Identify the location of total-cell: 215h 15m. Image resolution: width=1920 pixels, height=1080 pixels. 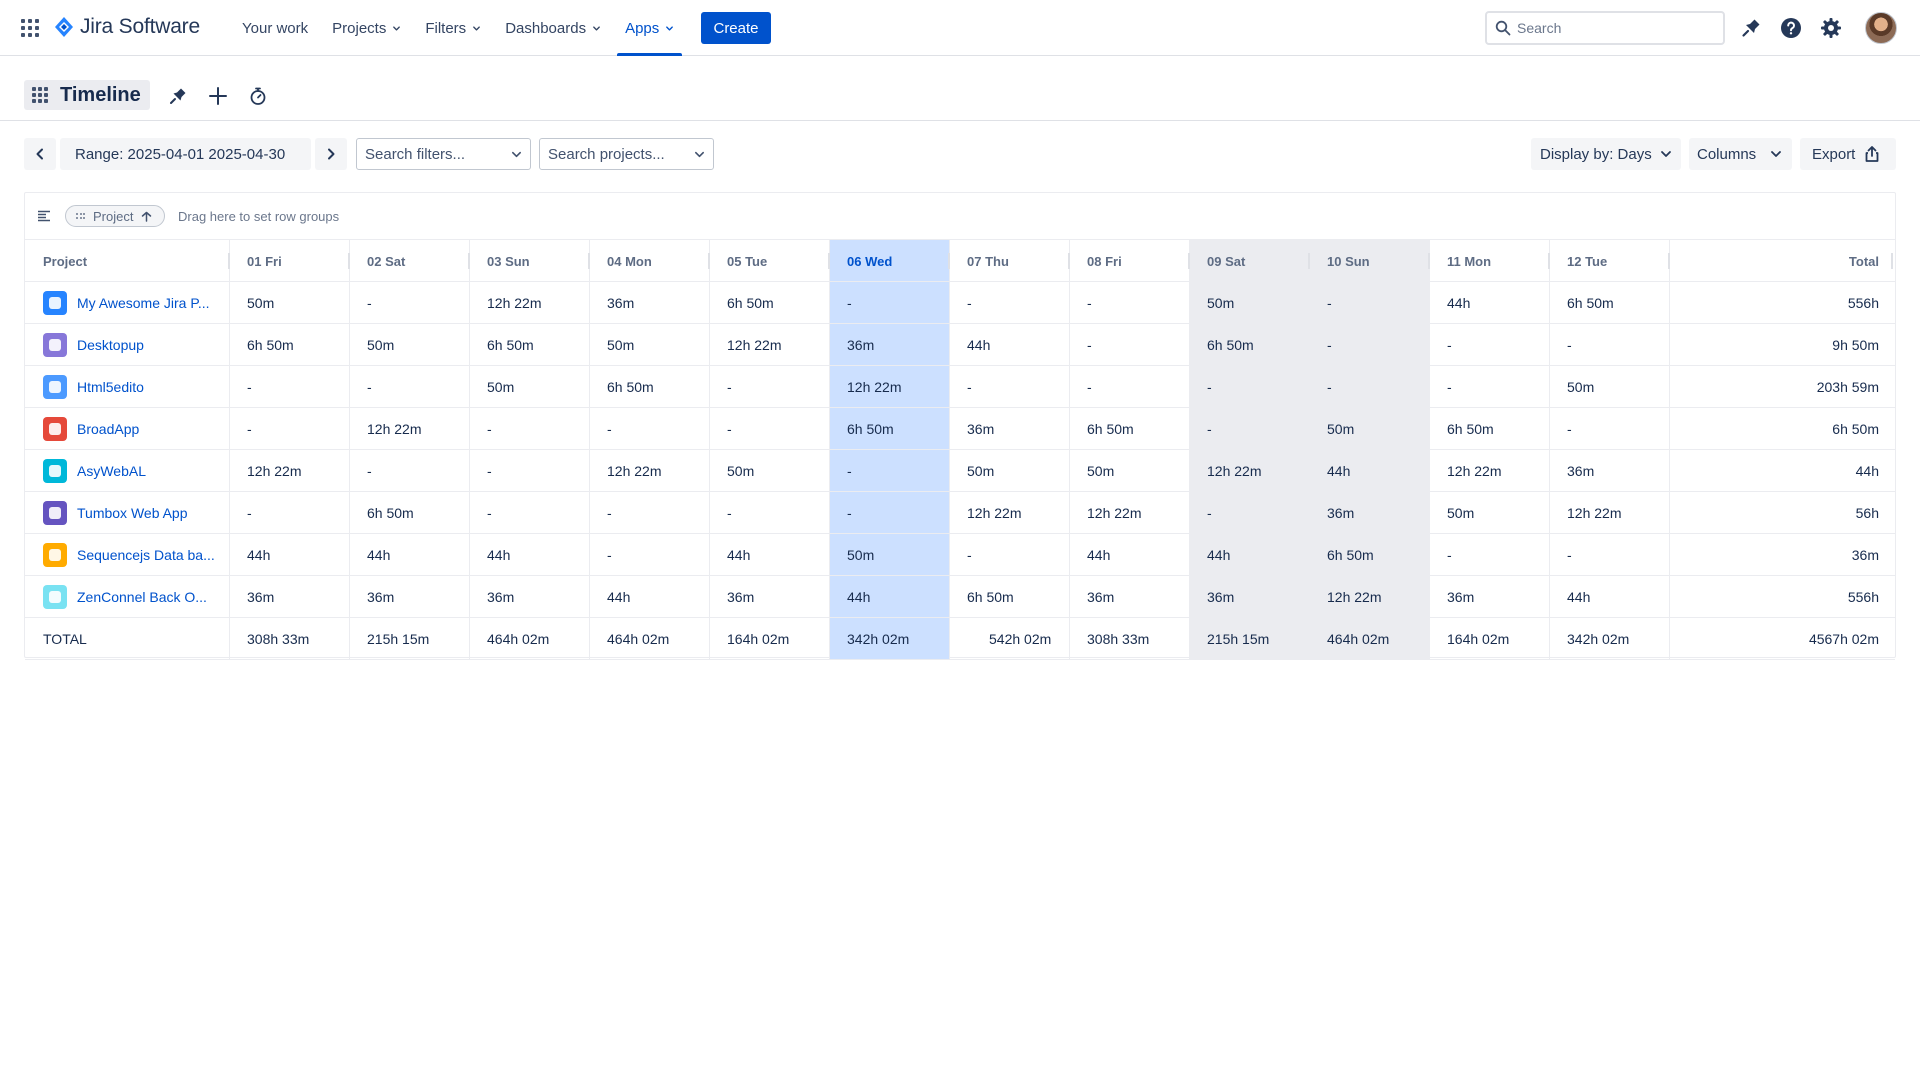
(398, 639).